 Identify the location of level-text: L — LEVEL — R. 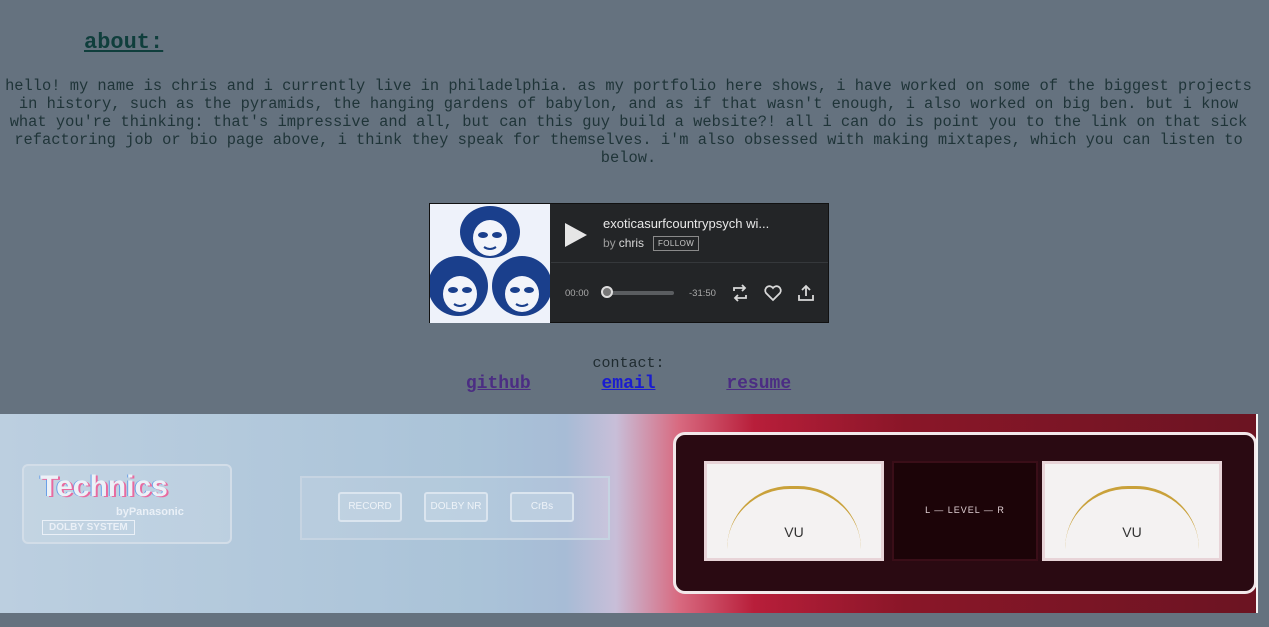
(965, 510).